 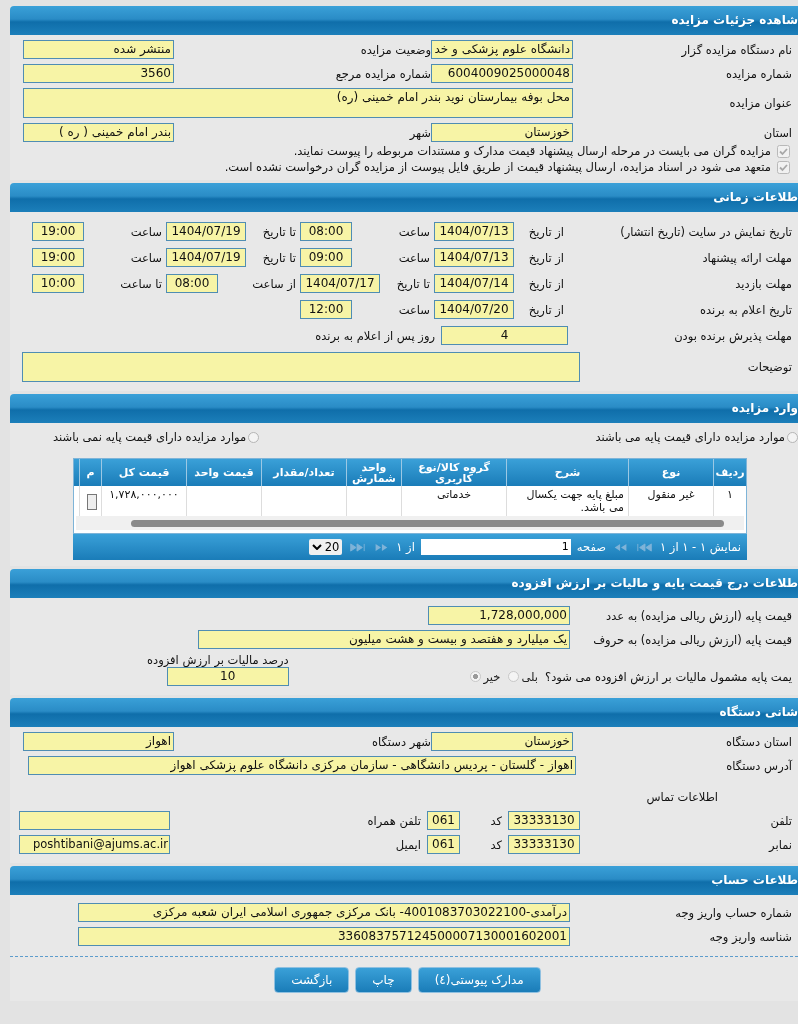 What do you see at coordinates (497, 167) in the screenshot?
I see `checkbox-label: متعهد می شود در اسناد مزایده، ارسال پیشنهاد قیمت از طریق فایل پیوست از مزایده گران درخواست نشده است.` at bounding box center [497, 167].